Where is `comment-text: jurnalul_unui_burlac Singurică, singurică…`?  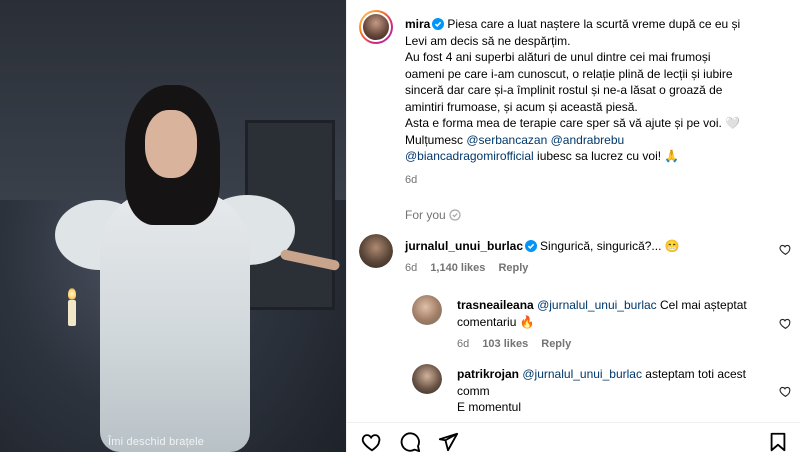
comment-text: jurnalul_unui_burlac Singurică, singurică… is located at coordinates (585, 246).